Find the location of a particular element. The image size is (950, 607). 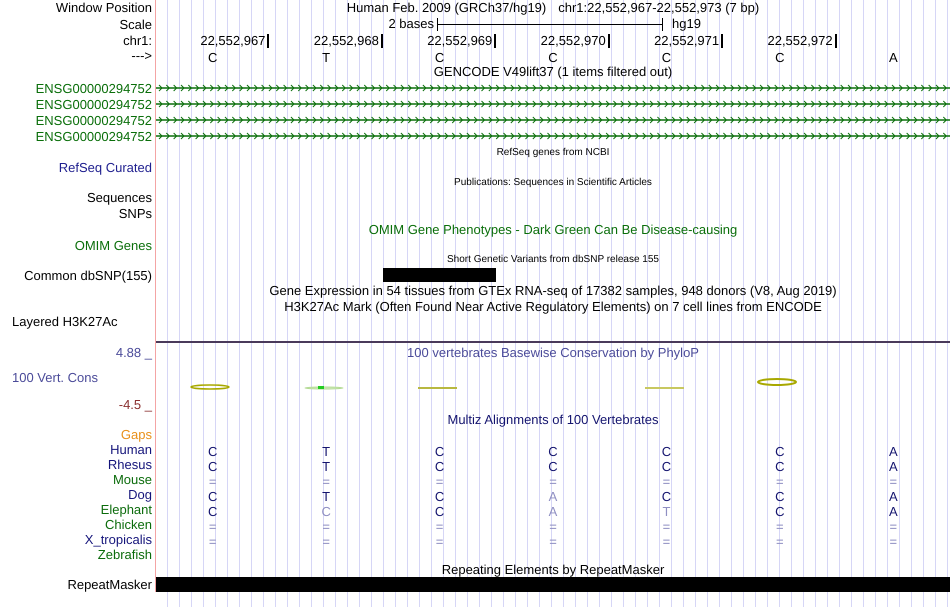

coordinate-label: 22,552,971 is located at coordinates (689, 41).